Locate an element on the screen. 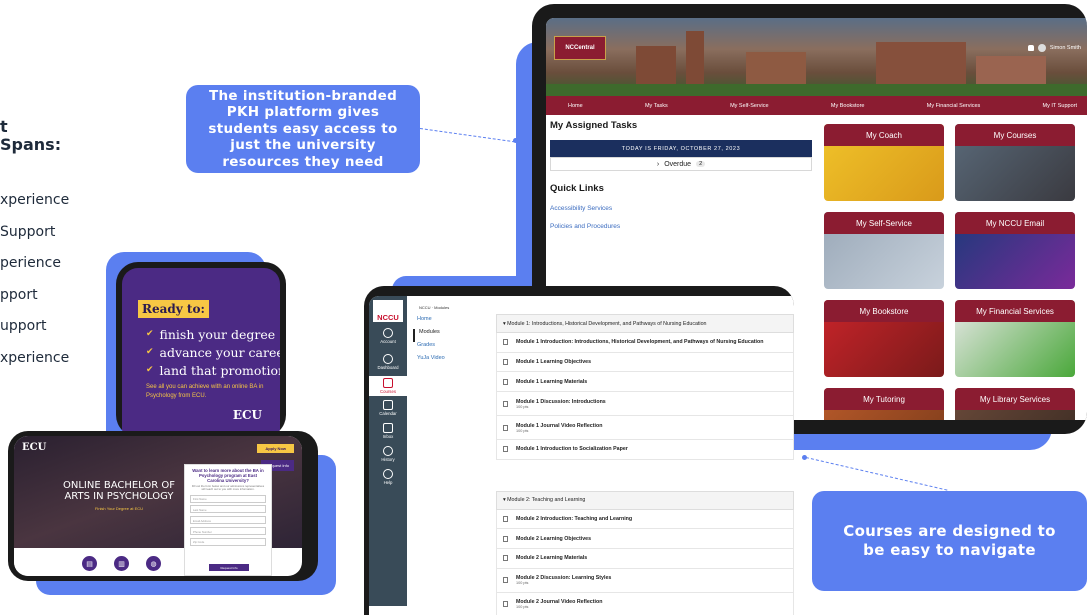  first-name-field: First Name is located at coordinates (228, 498).